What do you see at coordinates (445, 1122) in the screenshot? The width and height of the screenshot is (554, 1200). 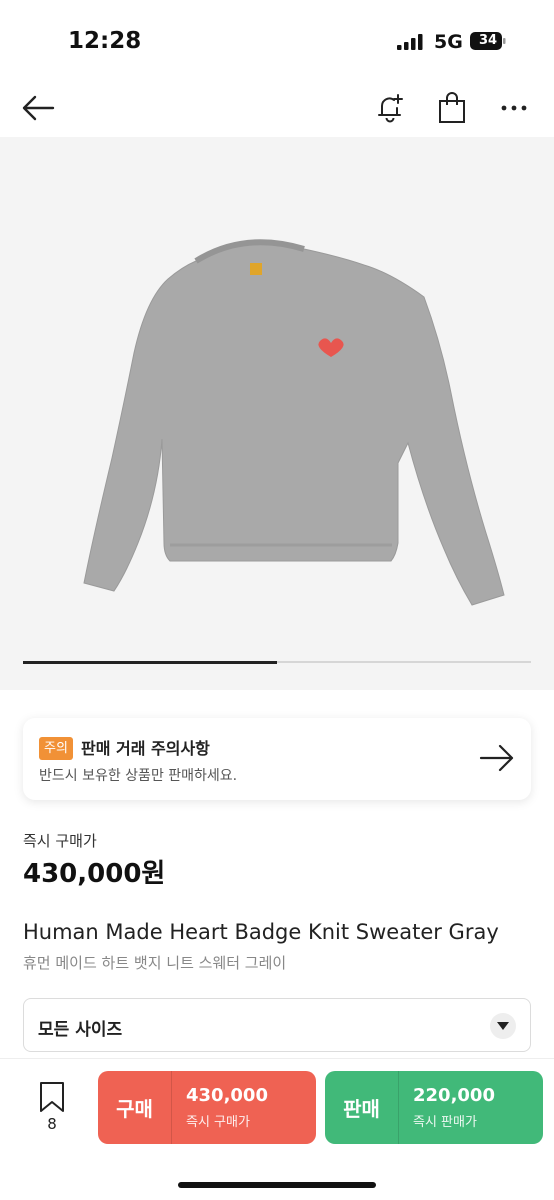 I see `sell-price-caption: 즉시 판매가` at bounding box center [445, 1122].